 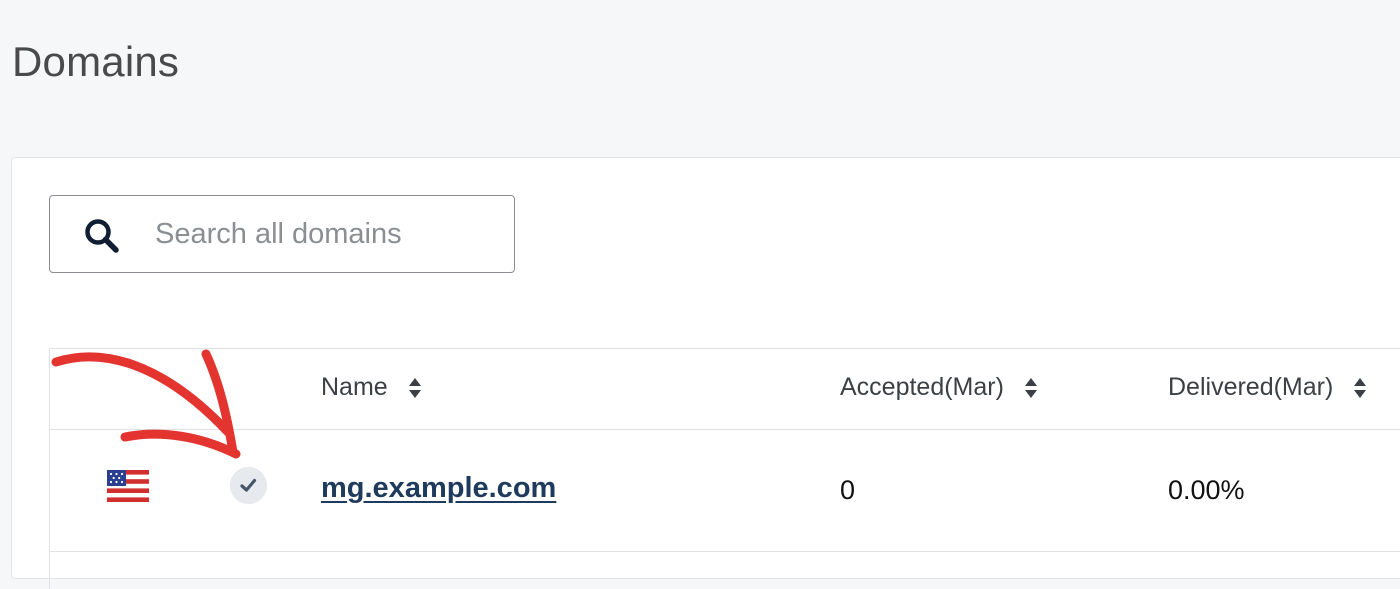 I want to click on search-input, so click(x=325, y=234).